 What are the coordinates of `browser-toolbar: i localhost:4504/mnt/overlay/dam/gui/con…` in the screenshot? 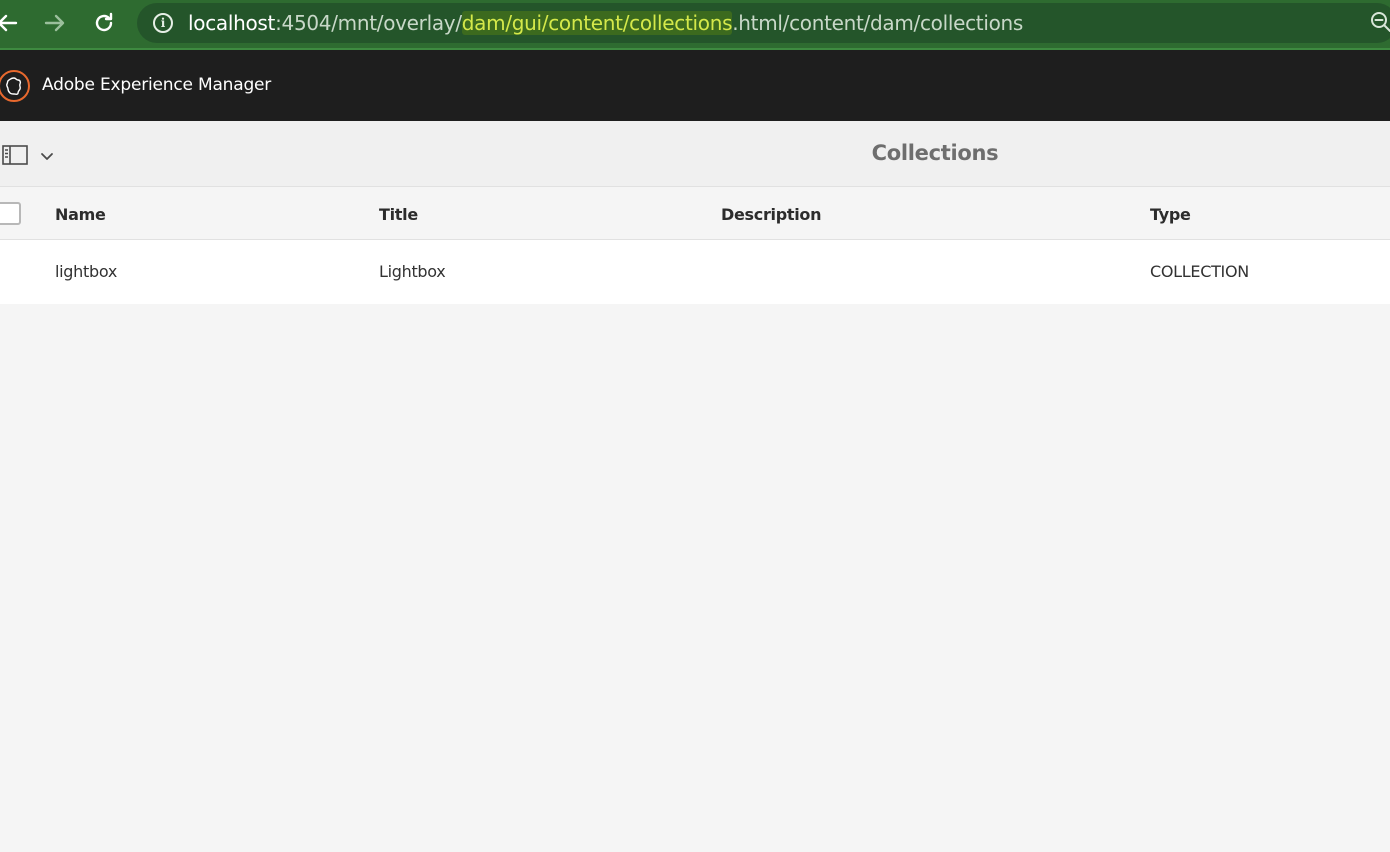 It's located at (695, 25).